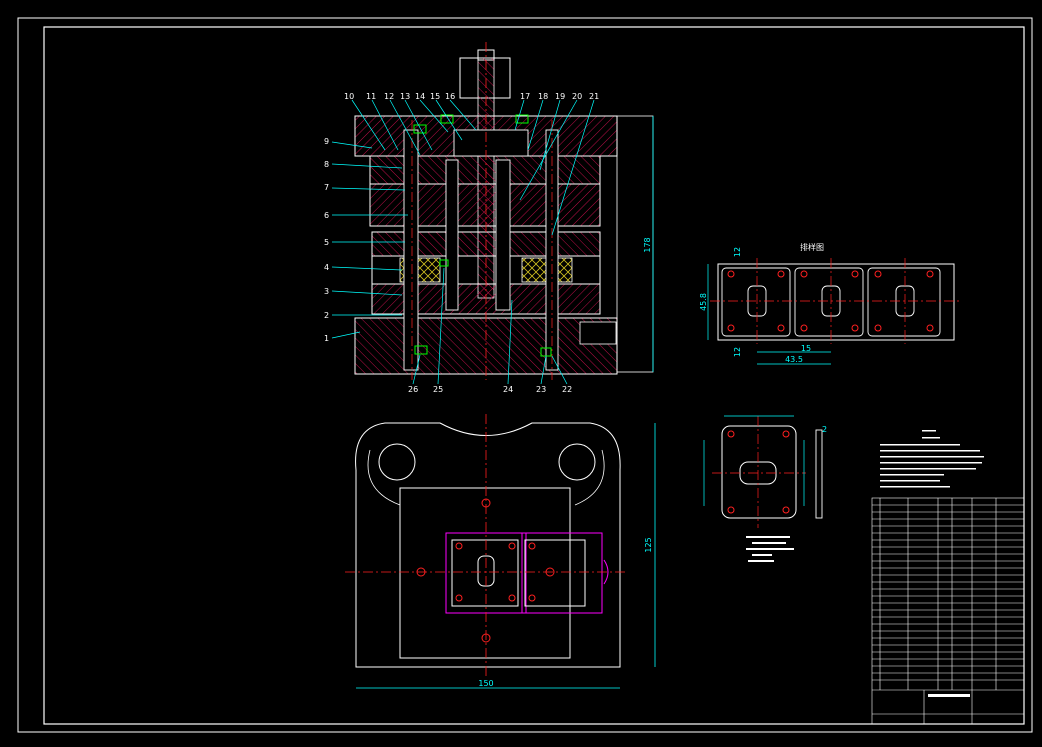  I want to click on plan-height-dim: 125, so click(648, 544).